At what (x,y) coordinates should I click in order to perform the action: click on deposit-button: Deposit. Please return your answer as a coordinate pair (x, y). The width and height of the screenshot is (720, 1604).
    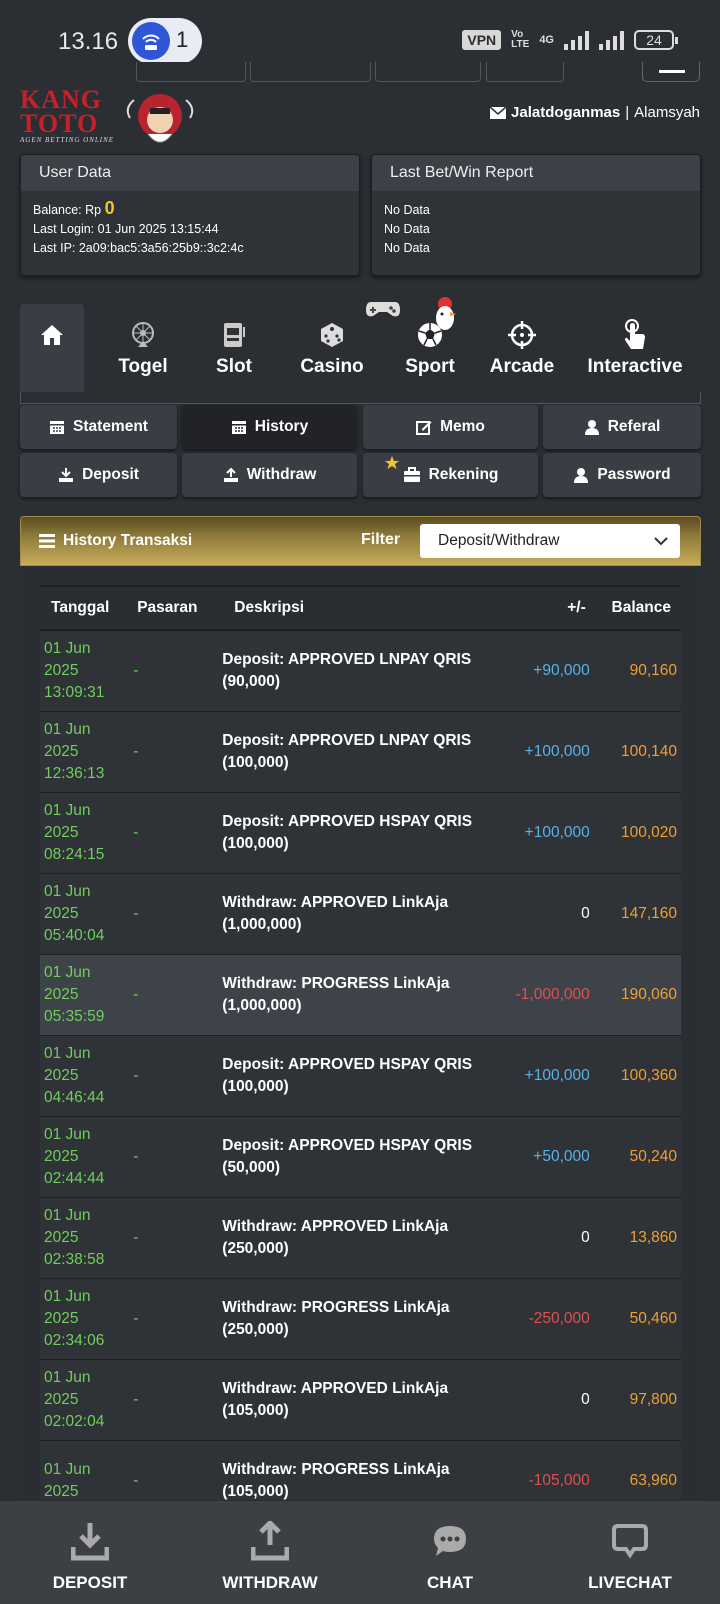
    Looking at the image, I should click on (98, 475).